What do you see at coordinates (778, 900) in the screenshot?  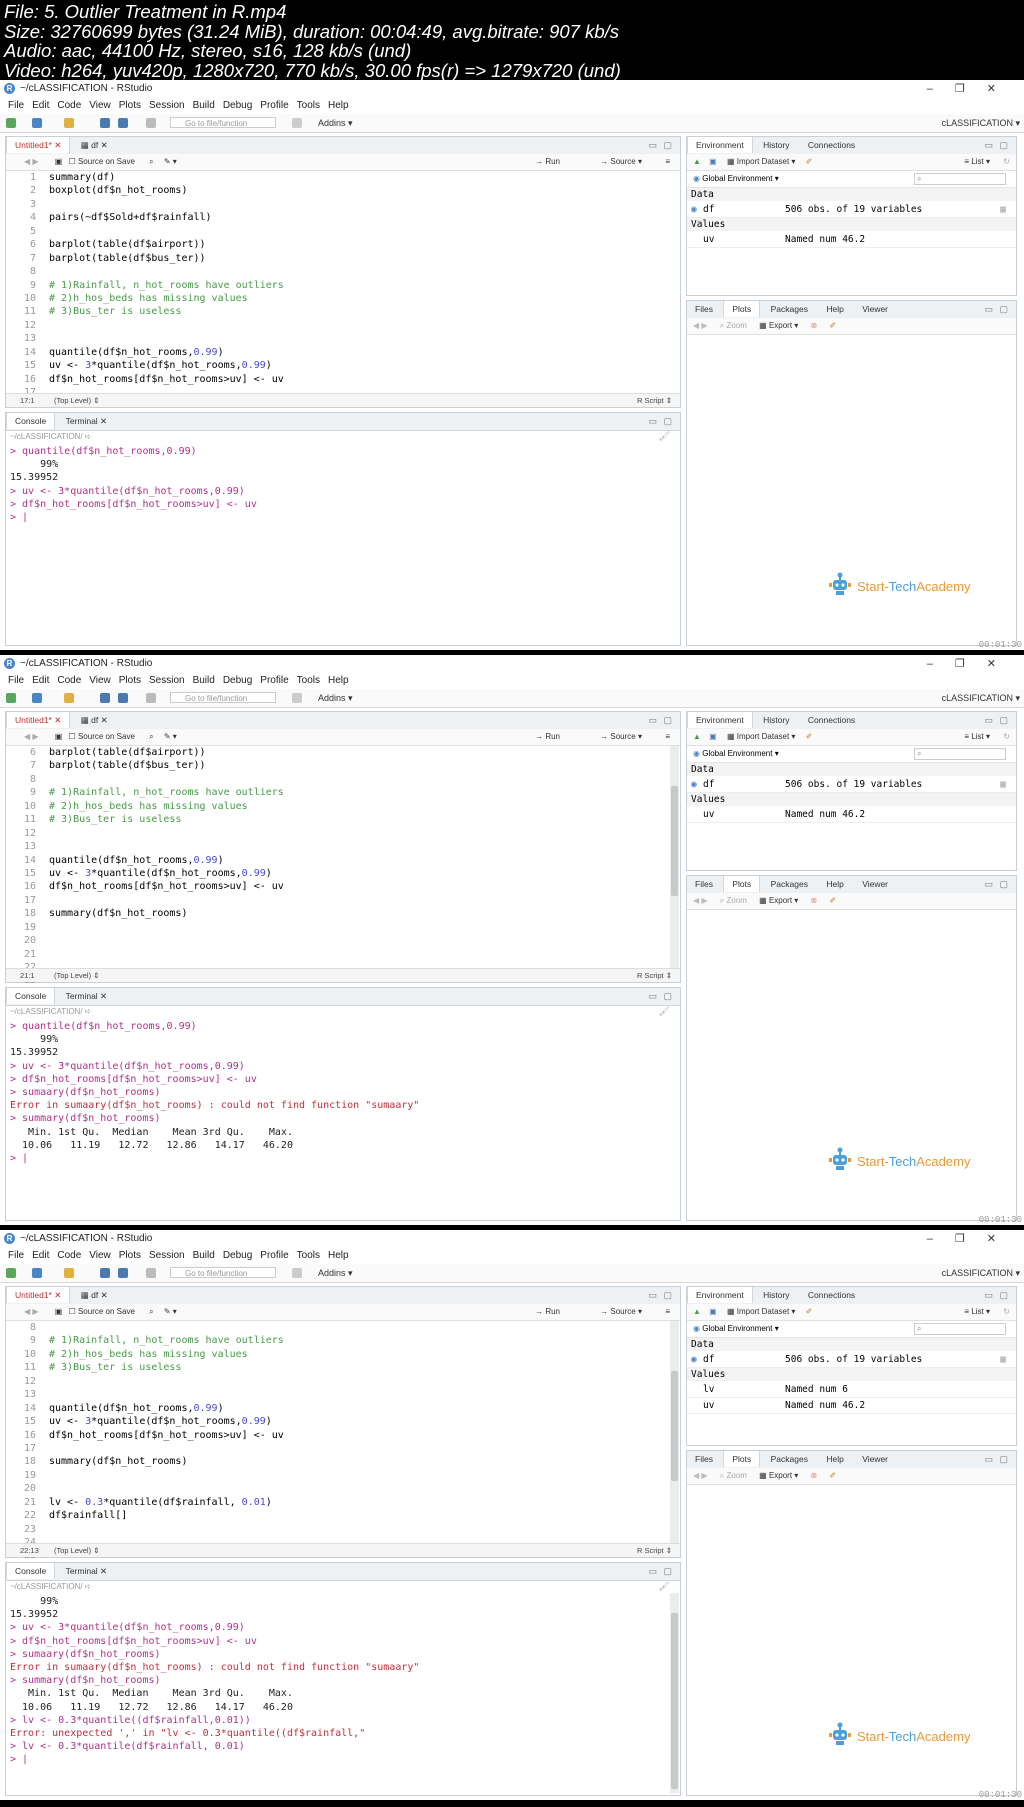 I see `export-button: ▦ Export ▾` at bounding box center [778, 900].